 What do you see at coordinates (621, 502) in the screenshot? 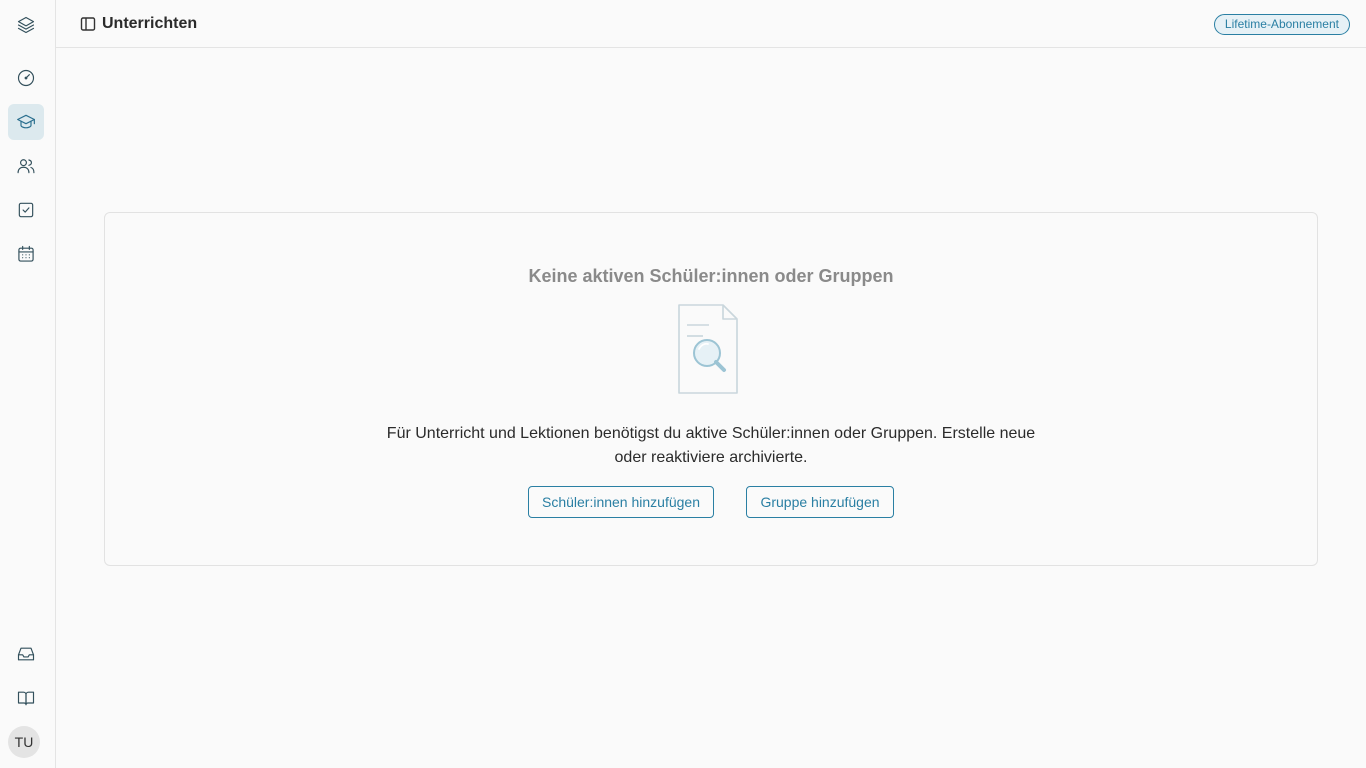
I see `add-students-button: Schüler:innen hinzufügen` at bounding box center [621, 502].